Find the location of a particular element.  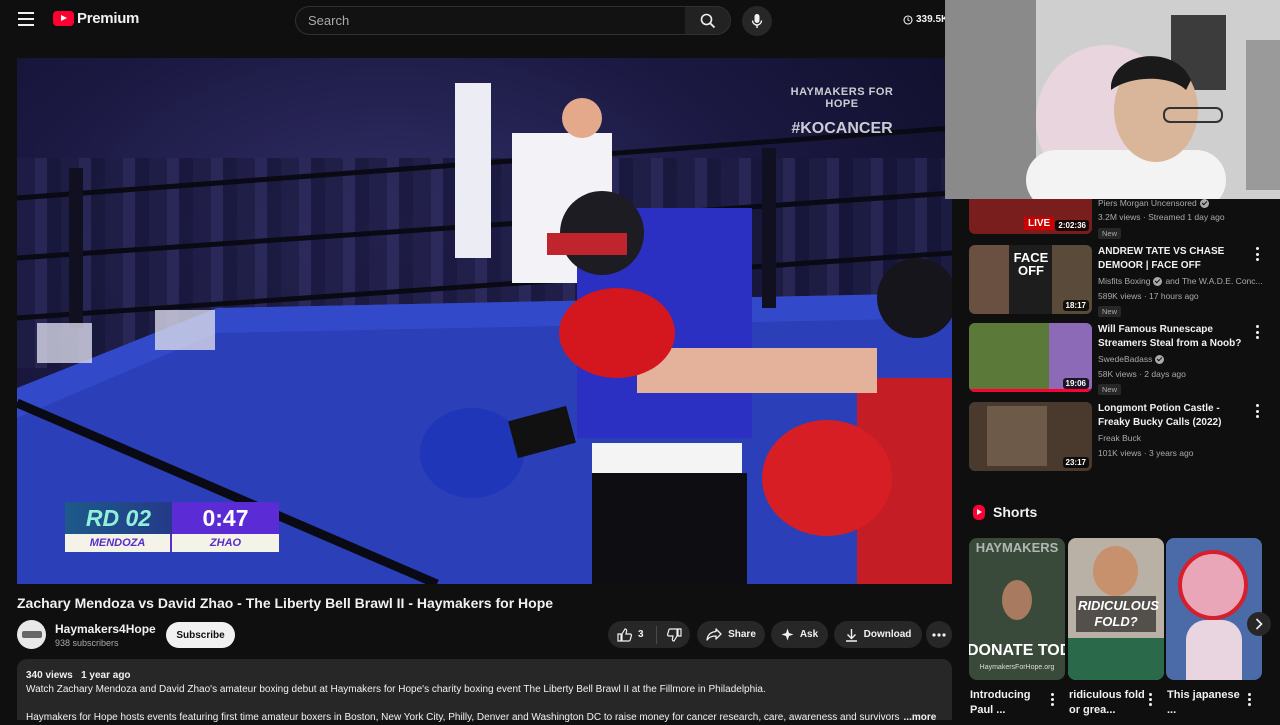

video-thumbnail: FACE OFF 18:17 is located at coordinates (1030, 279).